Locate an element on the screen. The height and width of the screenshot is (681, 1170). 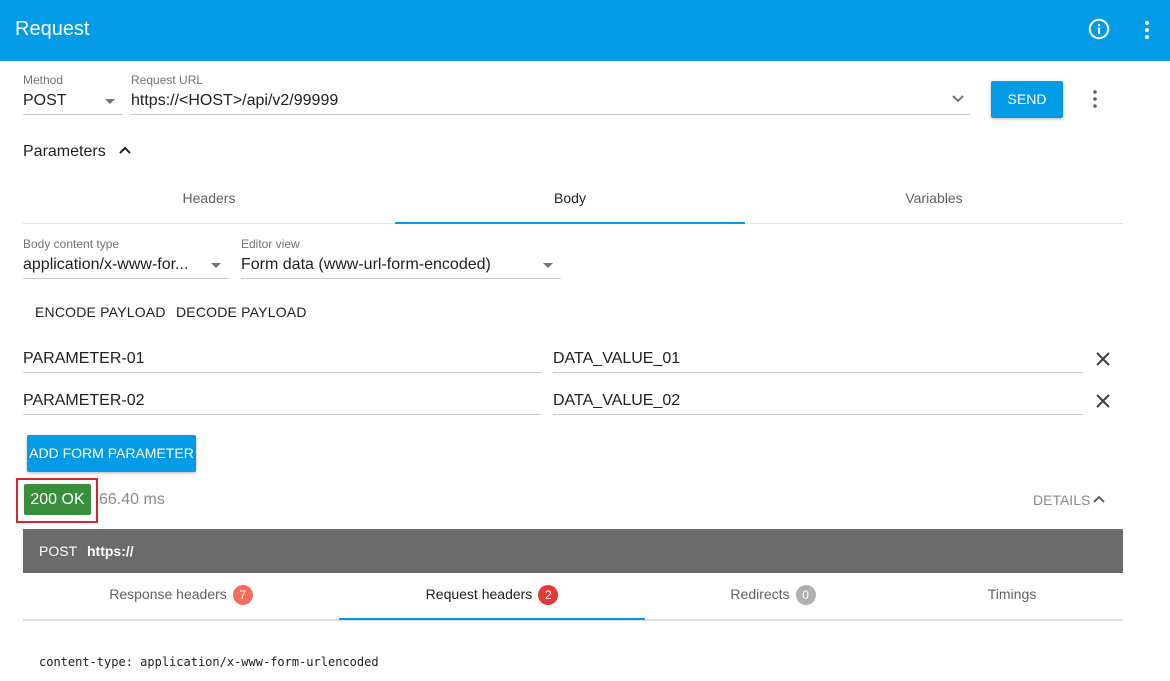
tab-headers: Headers is located at coordinates (209, 198).